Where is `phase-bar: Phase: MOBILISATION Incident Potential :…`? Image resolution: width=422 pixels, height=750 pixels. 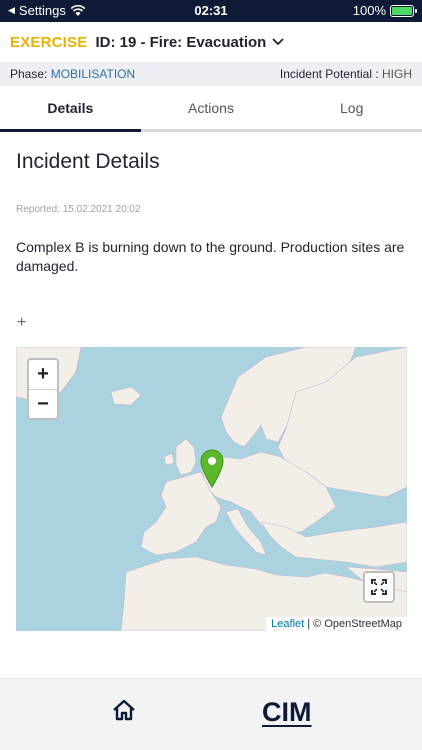 phase-bar: Phase: MOBILISATION Incident Potential :… is located at coordinates (211, 74).